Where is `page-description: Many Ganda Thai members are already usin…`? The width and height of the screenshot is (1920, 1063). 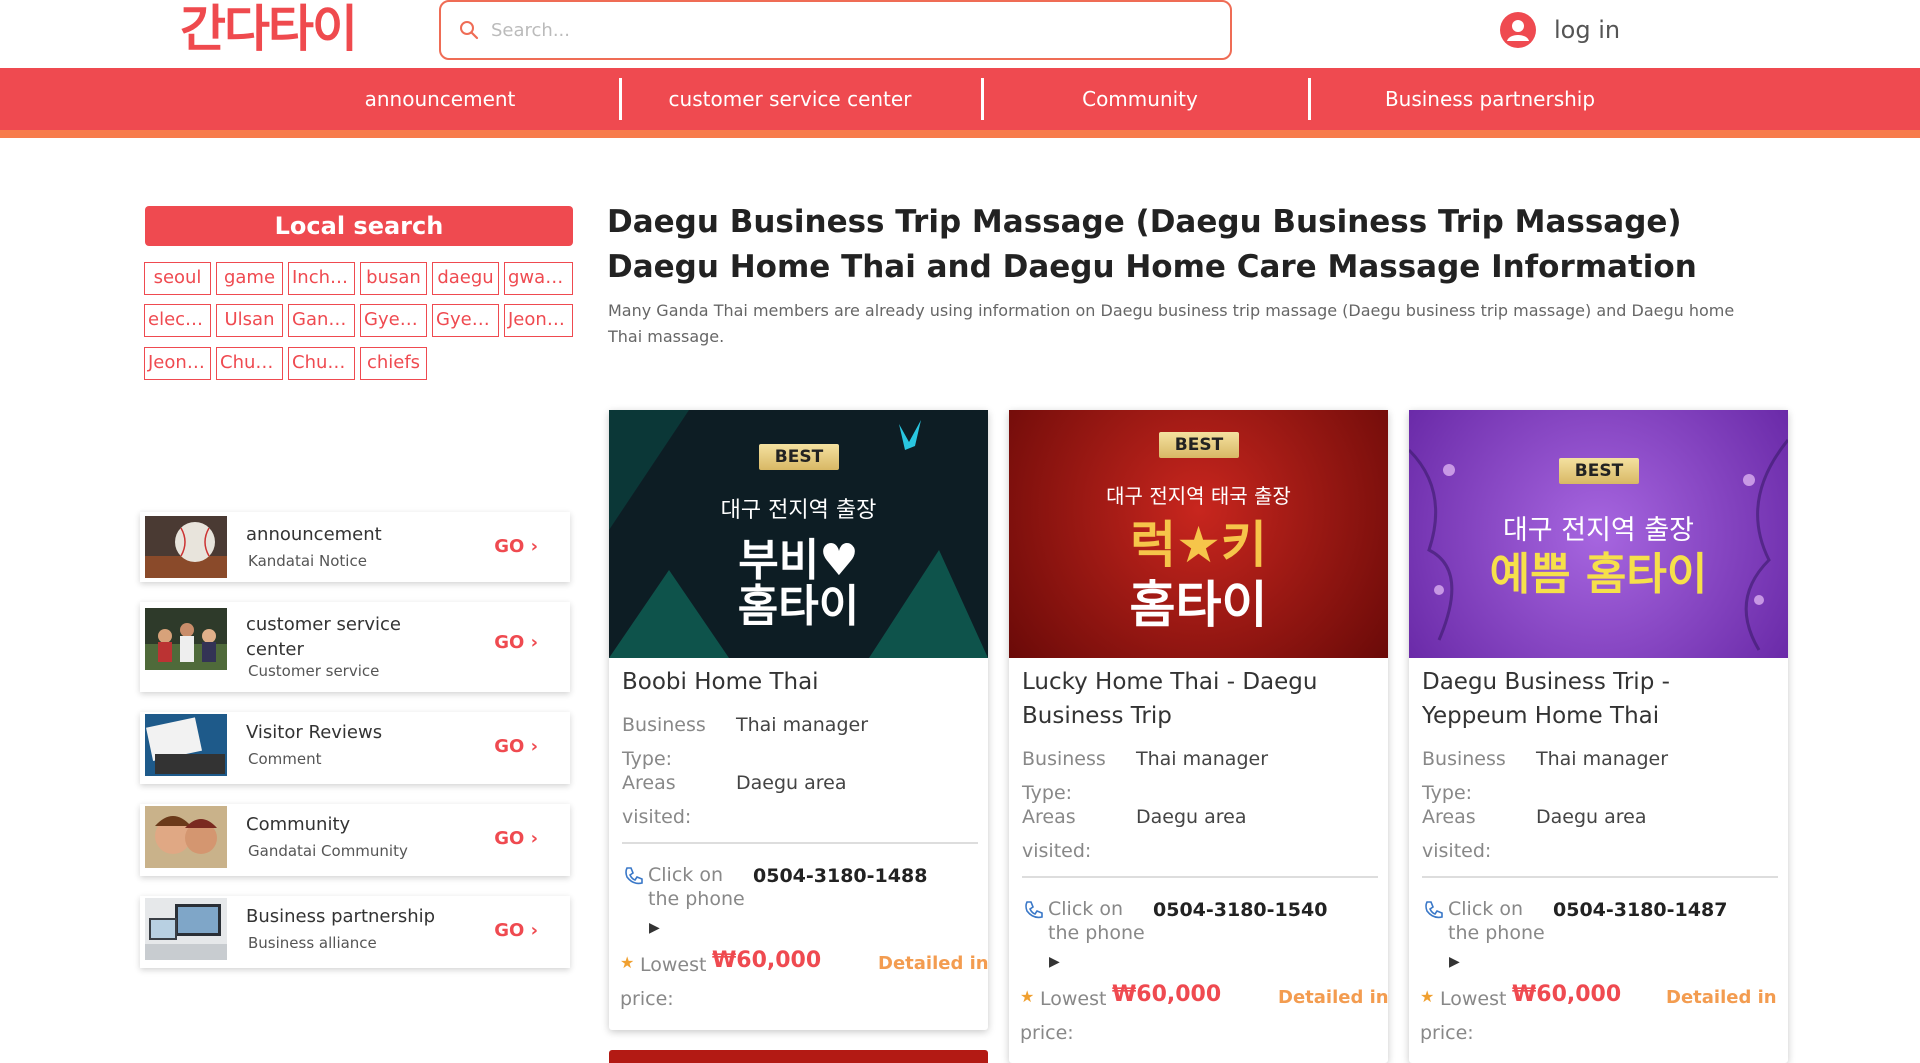 page-description: Many Ganda Thai members are already usin… is located at coordinates (1171, 323).